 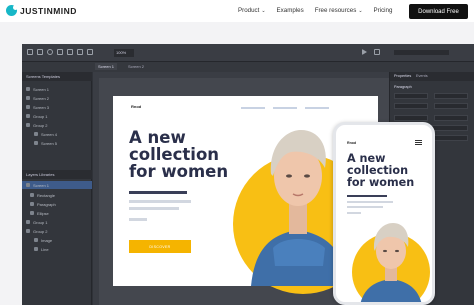 I want to click on screen-item-label: Screen 1, so click(x=41, y=89).